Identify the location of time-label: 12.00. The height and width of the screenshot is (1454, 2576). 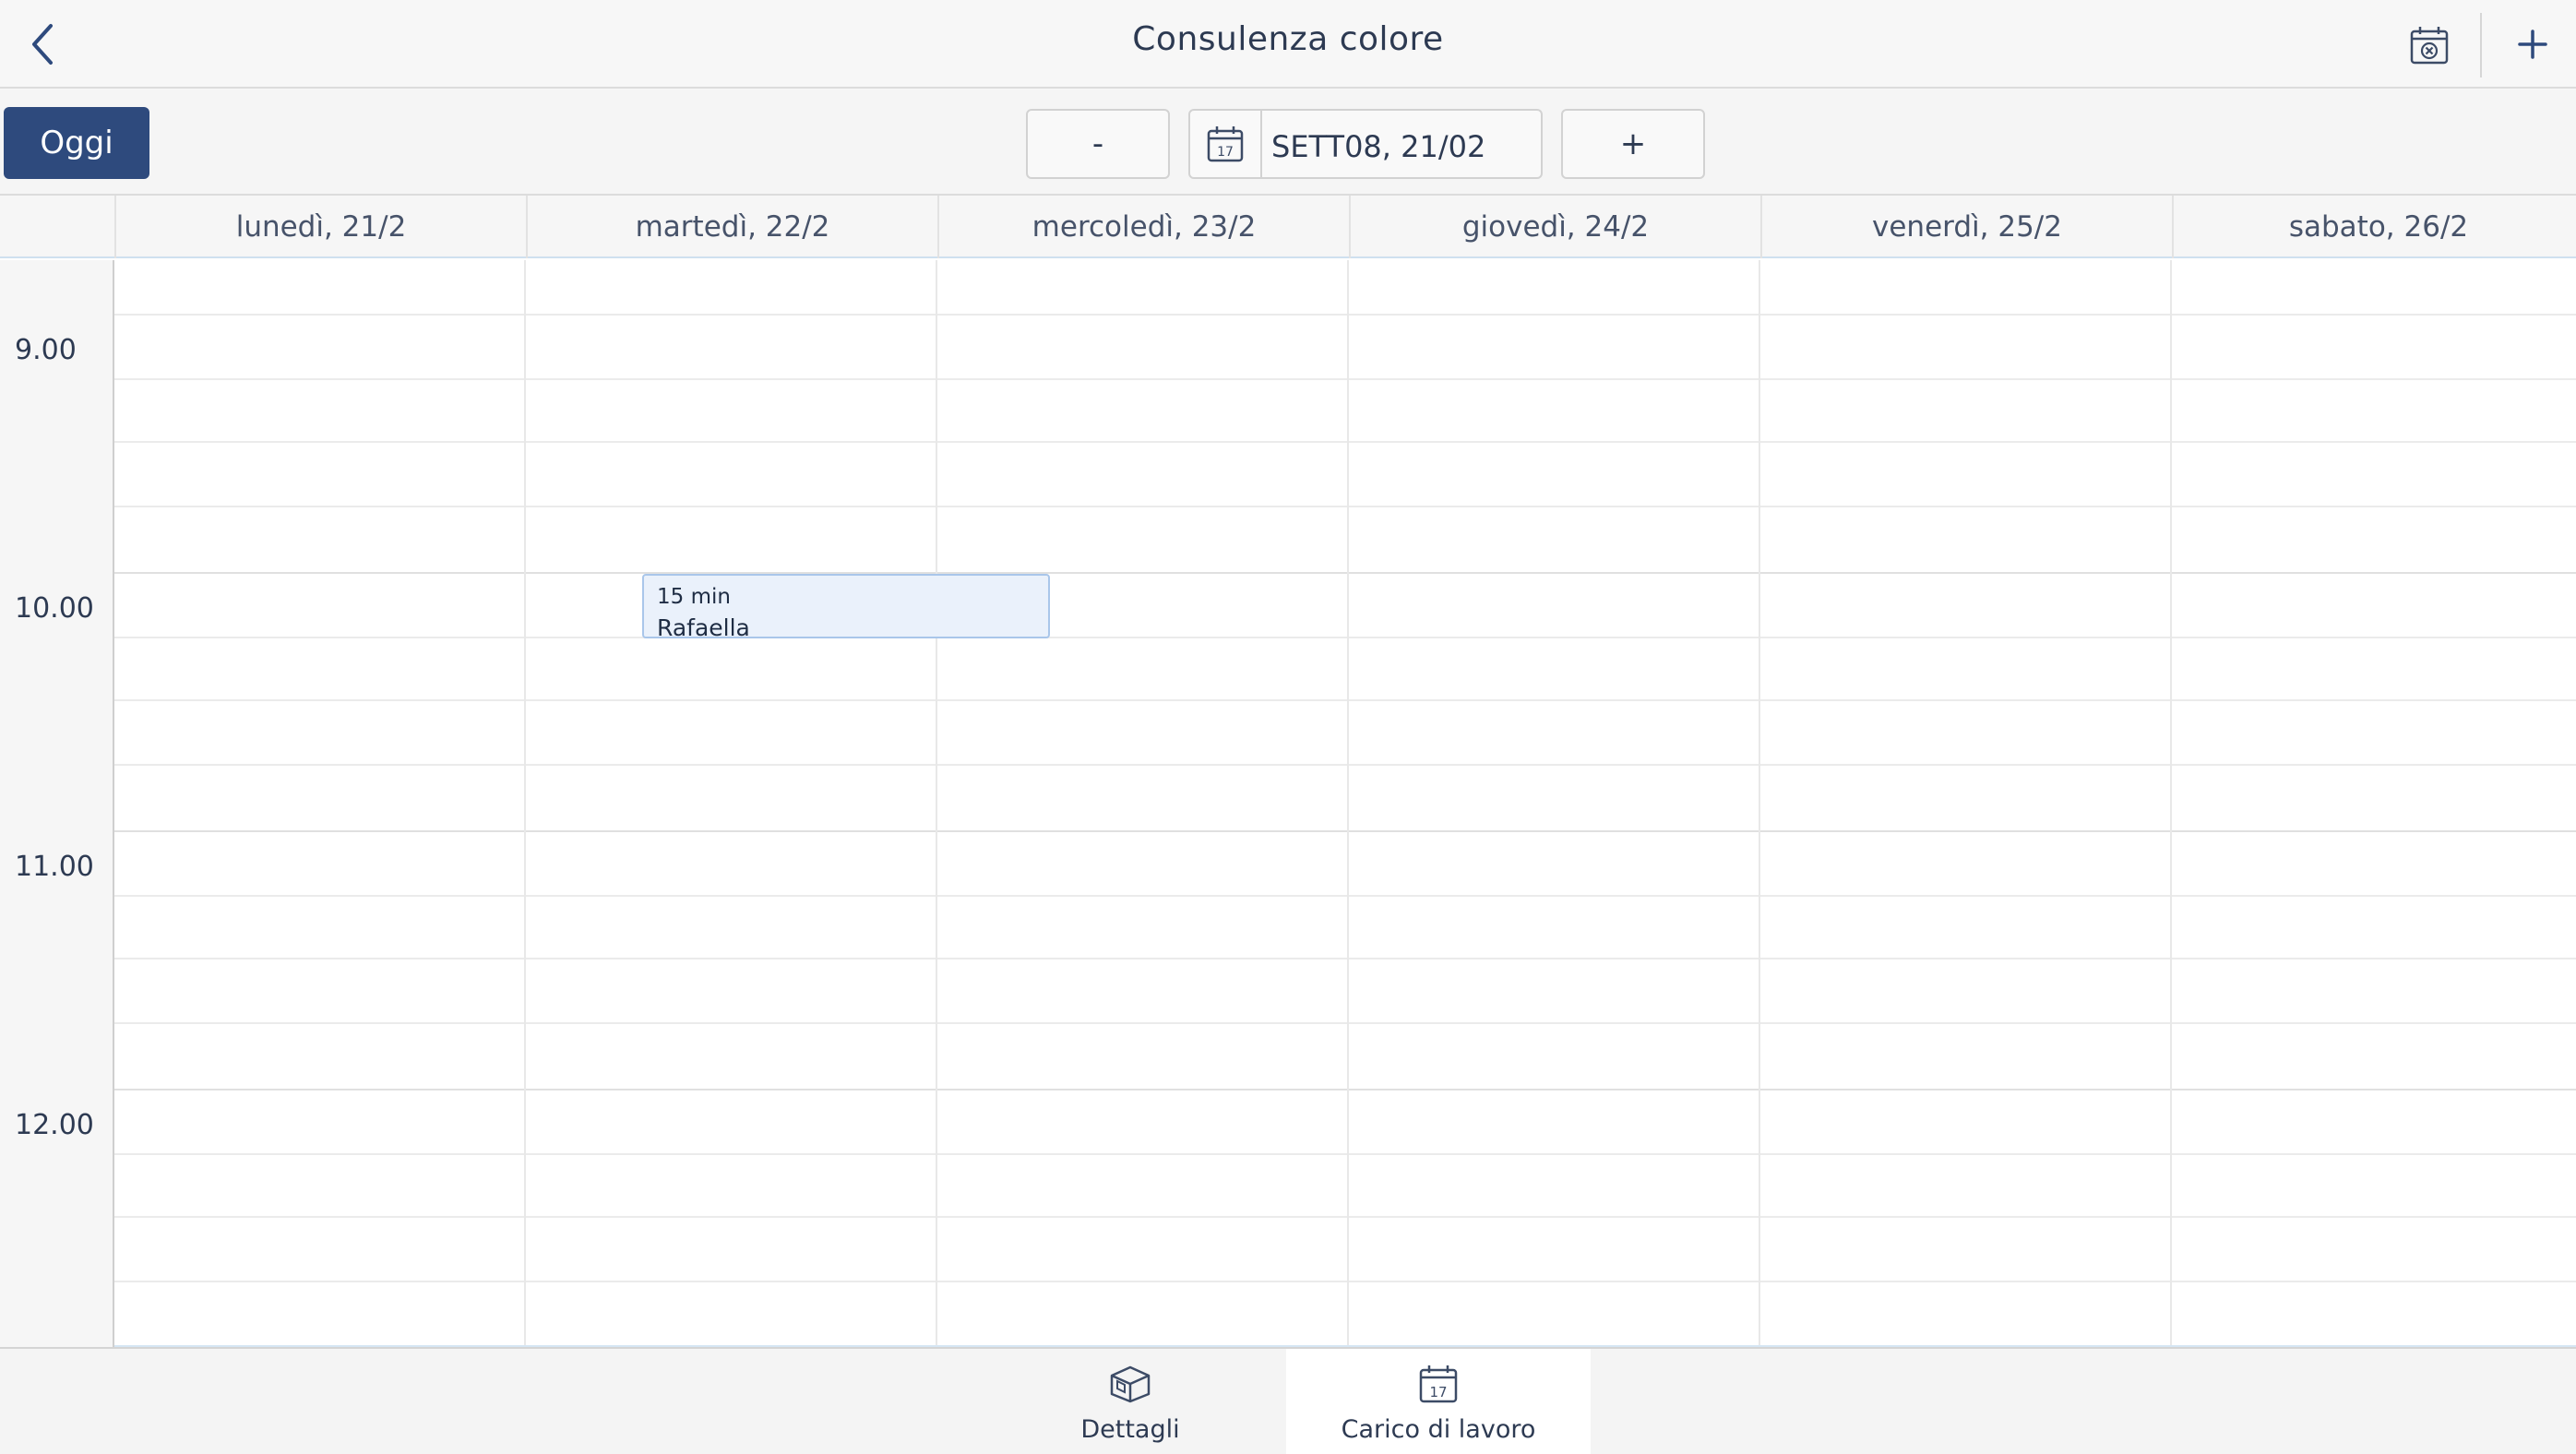
(55, 1125).